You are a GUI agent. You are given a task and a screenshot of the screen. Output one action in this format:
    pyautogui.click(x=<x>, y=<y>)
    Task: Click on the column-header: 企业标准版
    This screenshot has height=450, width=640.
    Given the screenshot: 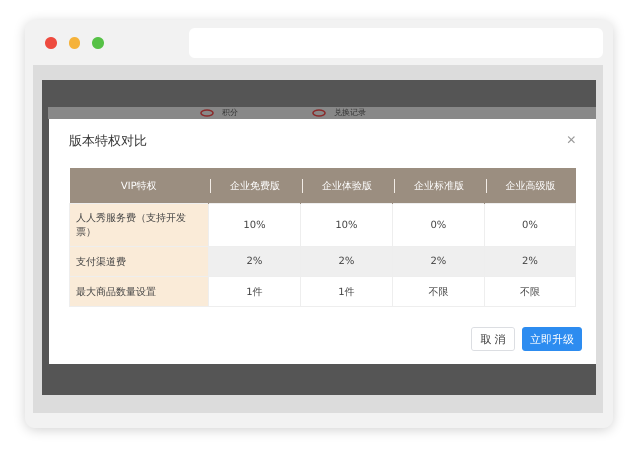 What is the action you would take?
    pyautogui.click(x=438, y=186)
    